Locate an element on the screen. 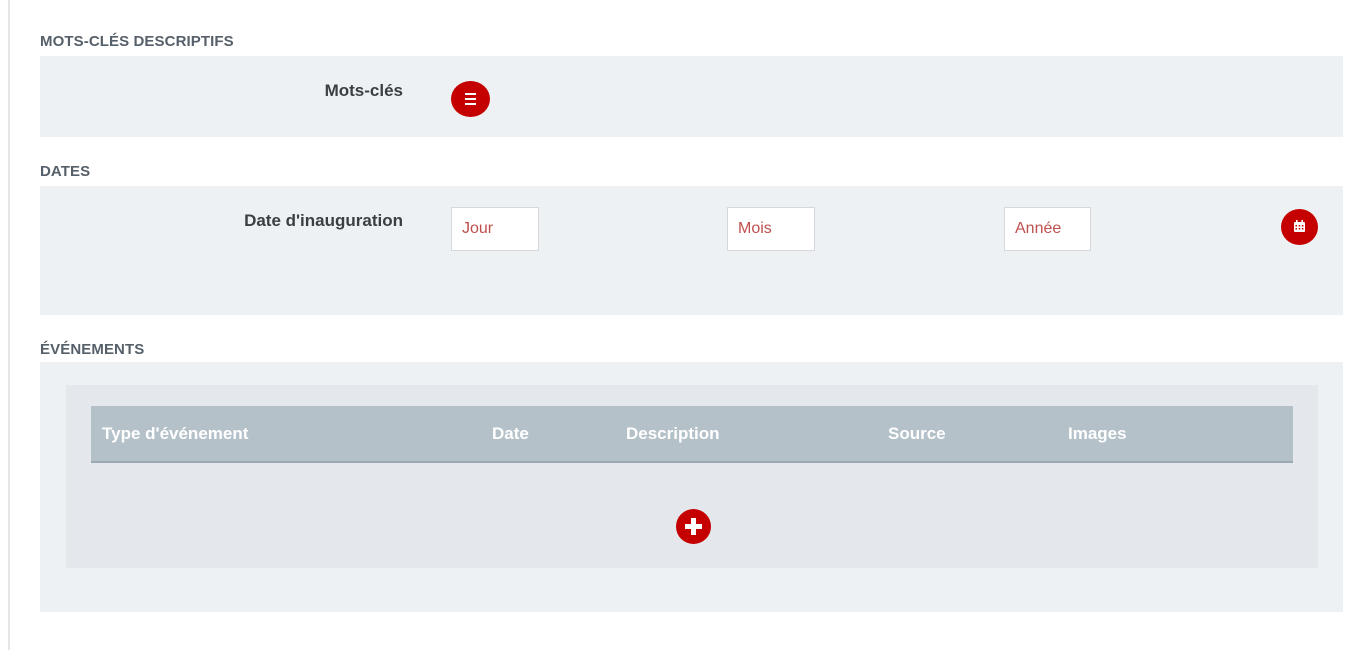 The width and height of the screenshot is (1359, 650). section-title-events: ÉVÉNEMENTS is located at coordinates (92, 349).